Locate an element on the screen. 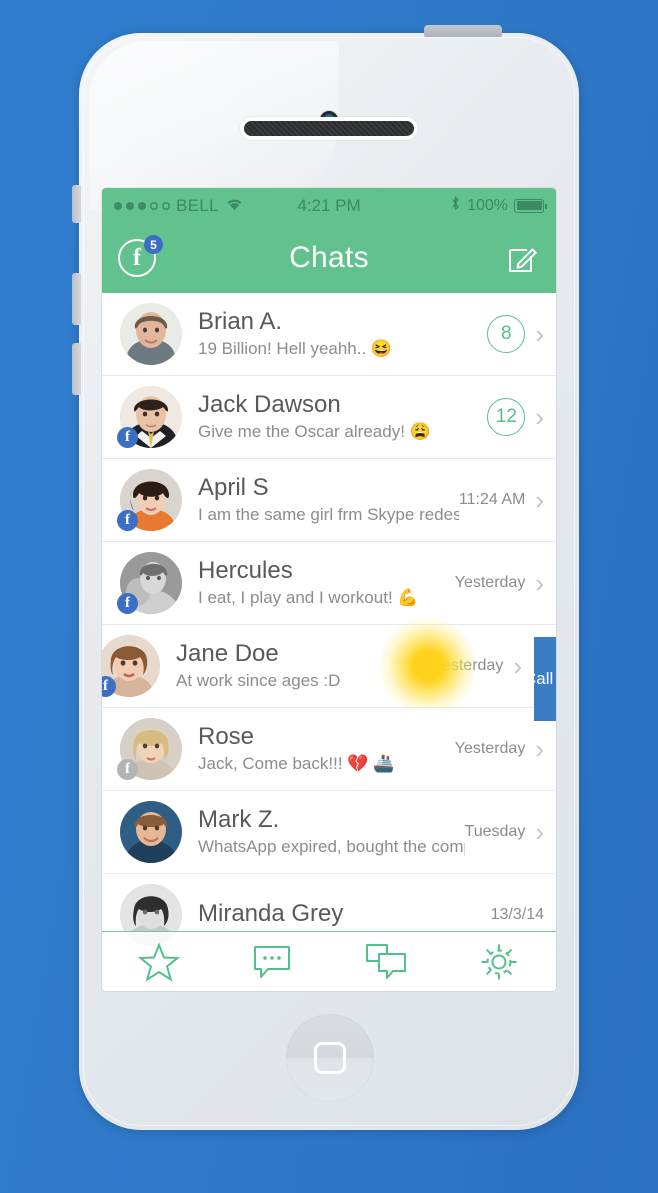  silent-switch is located at coordinates (76, 204).